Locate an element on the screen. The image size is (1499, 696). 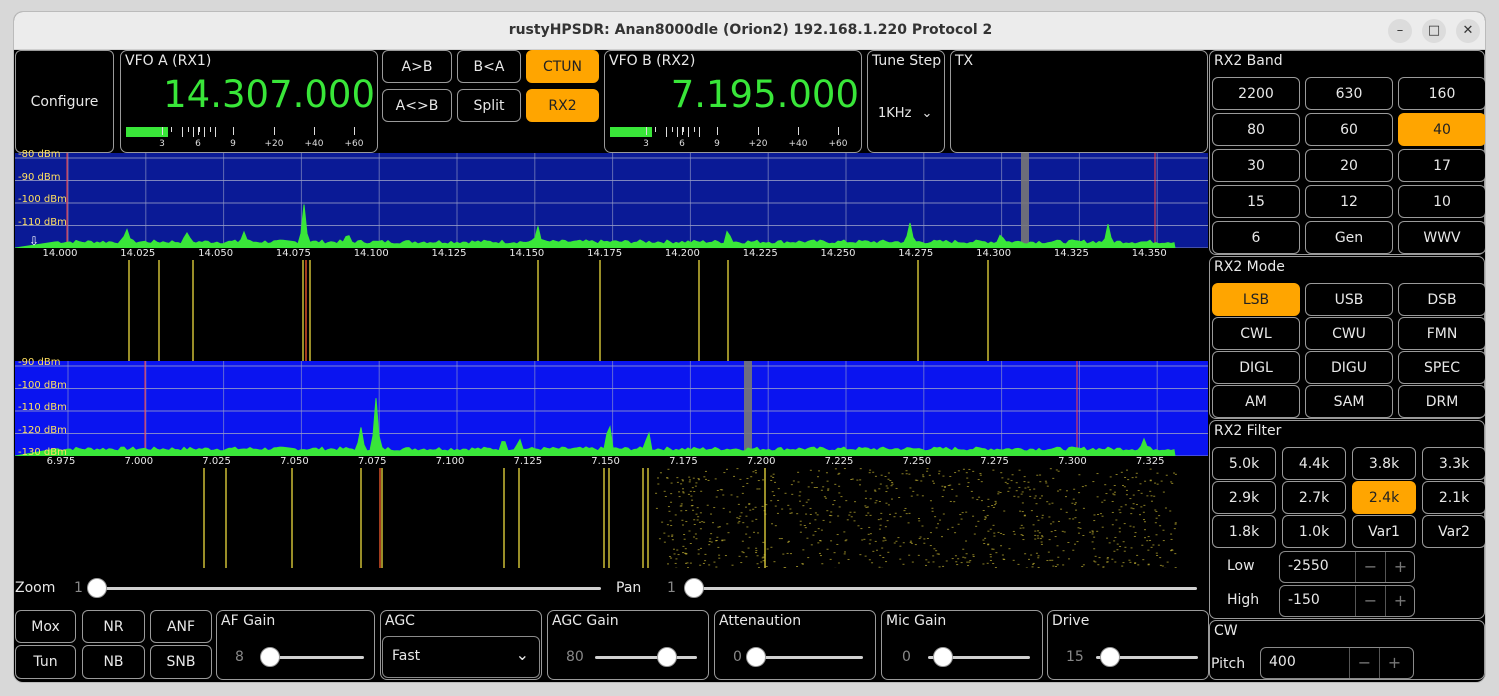
rx1-spectrum is located at coordinates (611, 200).